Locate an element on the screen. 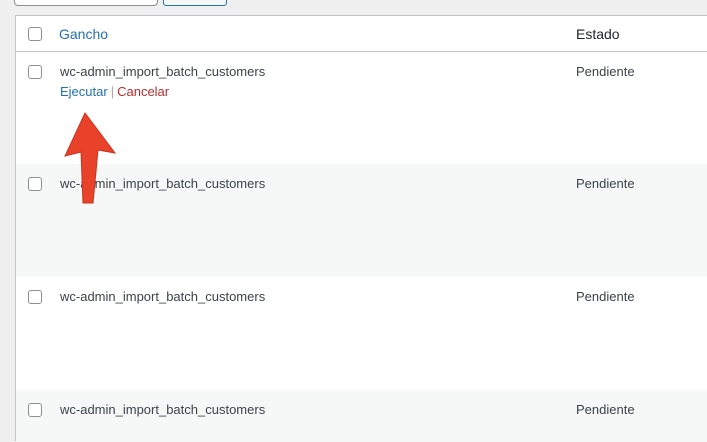 This screenshot has width=707, height=442. search-input is located at coordinates (86, 3).